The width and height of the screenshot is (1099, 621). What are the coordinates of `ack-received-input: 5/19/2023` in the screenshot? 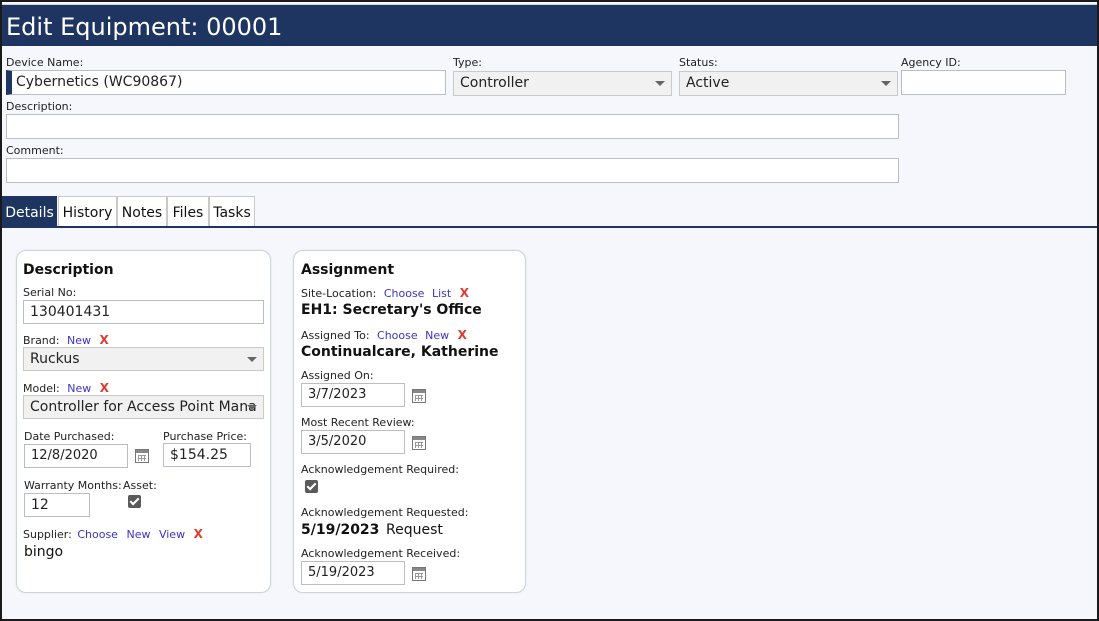 It's located at (353, 573).